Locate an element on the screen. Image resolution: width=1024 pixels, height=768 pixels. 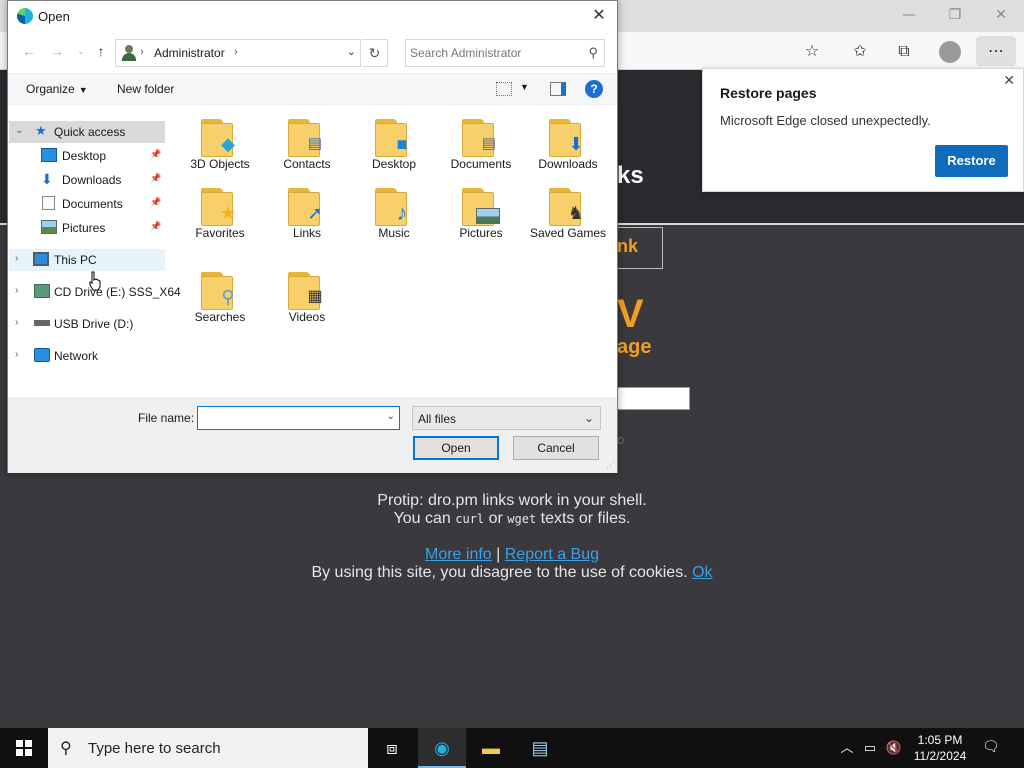
dialog-title: Open is located at coordinates (54, 16).